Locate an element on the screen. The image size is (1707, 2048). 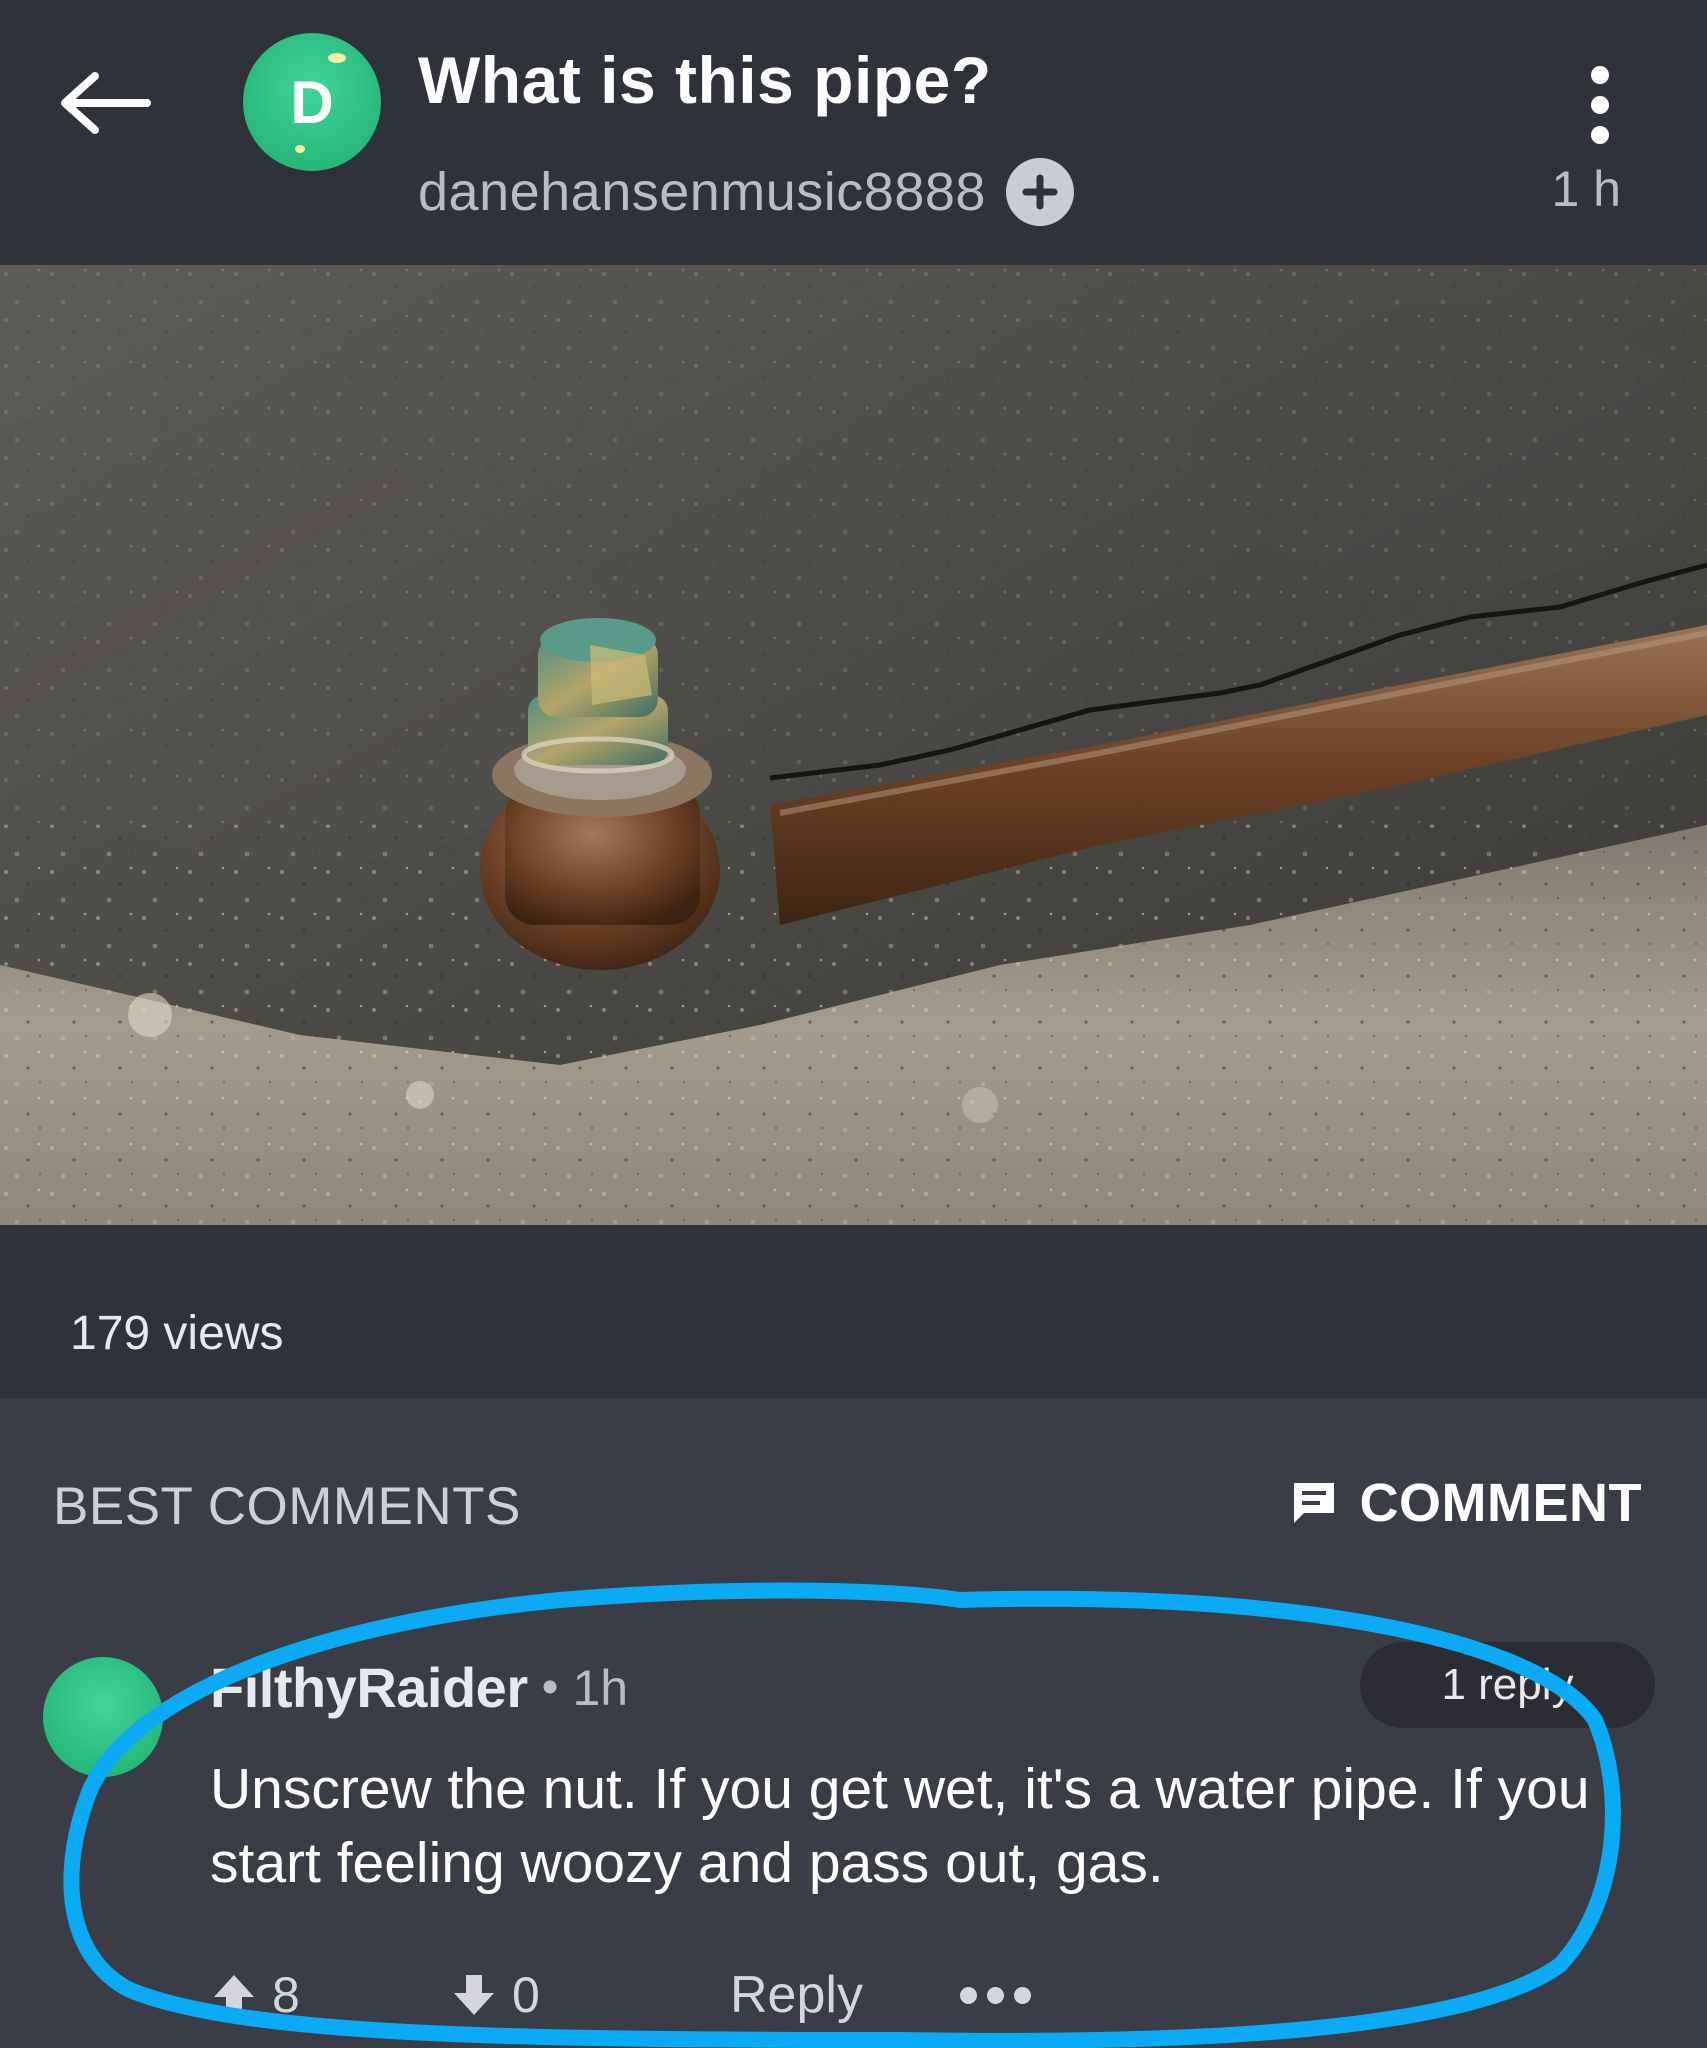
comment-timestamp: 1h is located at coordinates (600, 1687).